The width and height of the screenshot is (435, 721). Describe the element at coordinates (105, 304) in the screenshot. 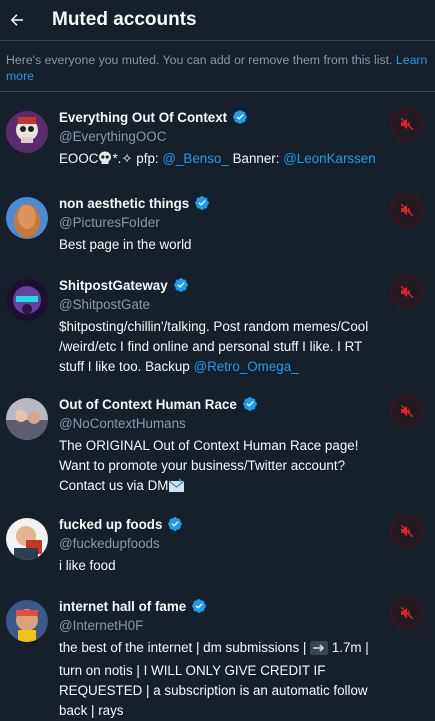

I see `account-handle: @ShitpostGate` at that location.